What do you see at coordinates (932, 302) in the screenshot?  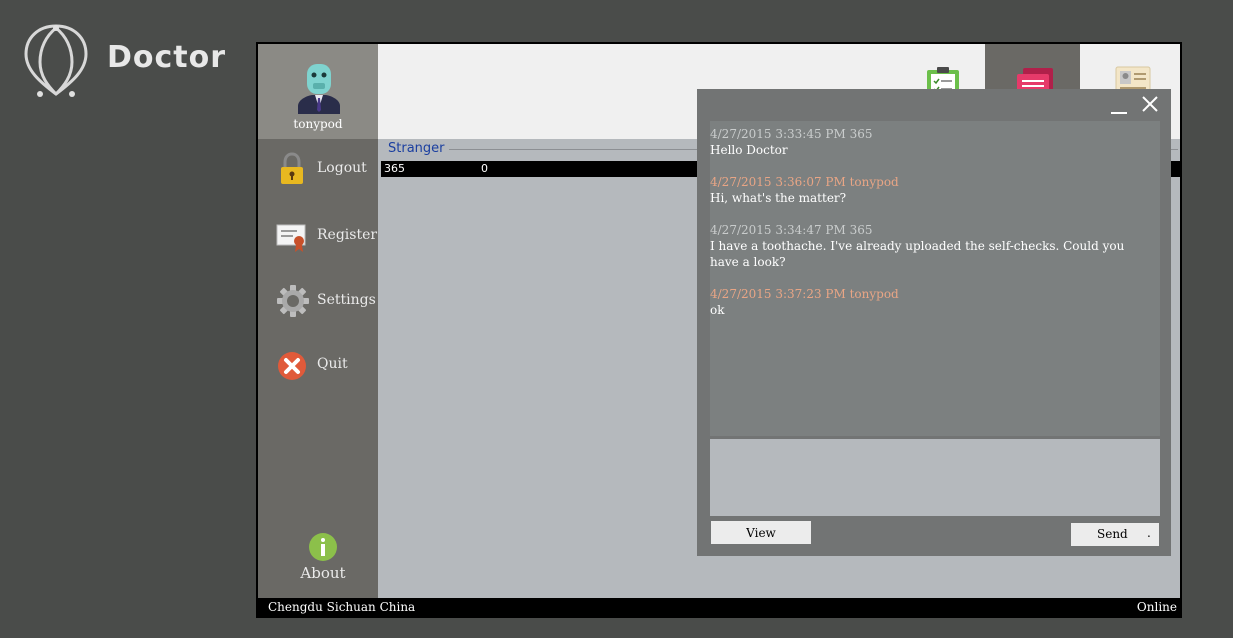 I see `chat-message: 4/27/2015 3:37:23 PM tonypod ok` at bounding box center [932, 302].